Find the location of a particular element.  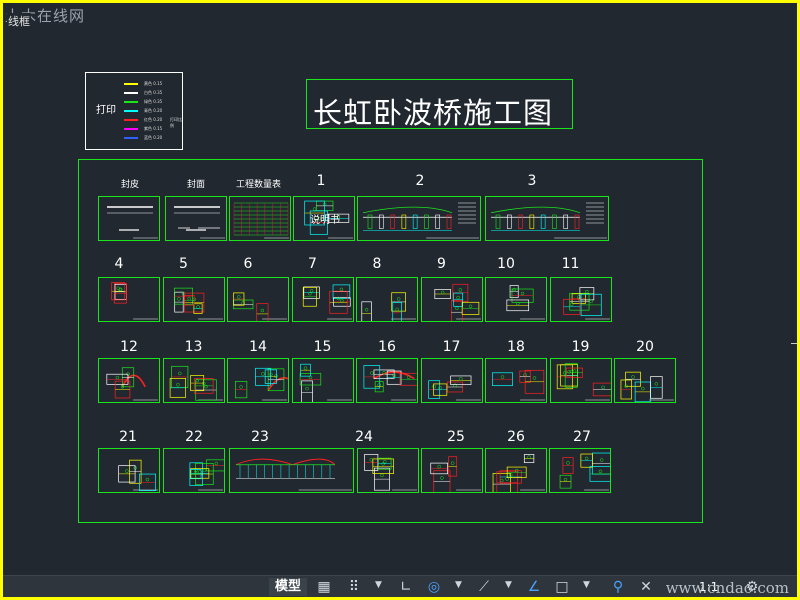

snap-icon: ⠿ is located at coordinates (354, 587).